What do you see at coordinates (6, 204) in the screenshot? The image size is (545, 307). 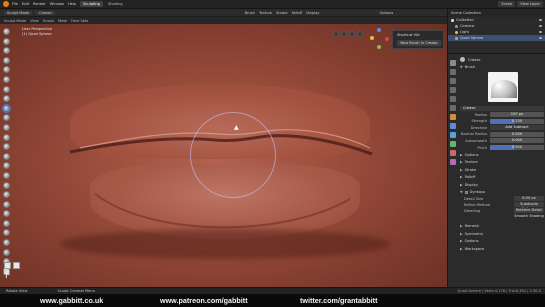 I see `thumb-brush-icon` at bounding box center [6, 204].